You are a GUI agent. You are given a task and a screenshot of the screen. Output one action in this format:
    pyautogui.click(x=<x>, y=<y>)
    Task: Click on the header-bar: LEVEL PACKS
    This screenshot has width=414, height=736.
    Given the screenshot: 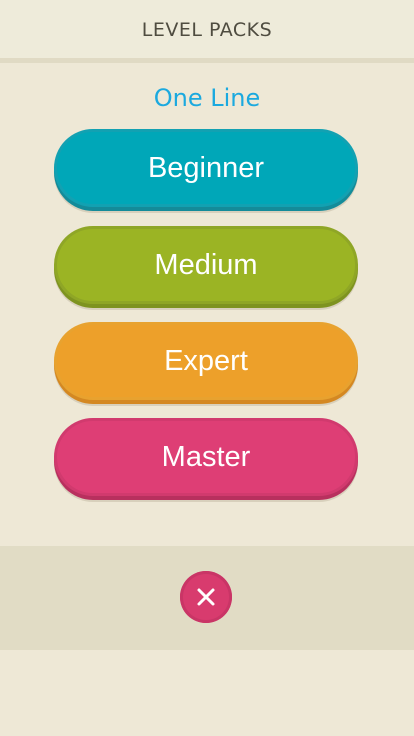 What is the action you would take?
    pyautogui.click(x=207, y=29)
    